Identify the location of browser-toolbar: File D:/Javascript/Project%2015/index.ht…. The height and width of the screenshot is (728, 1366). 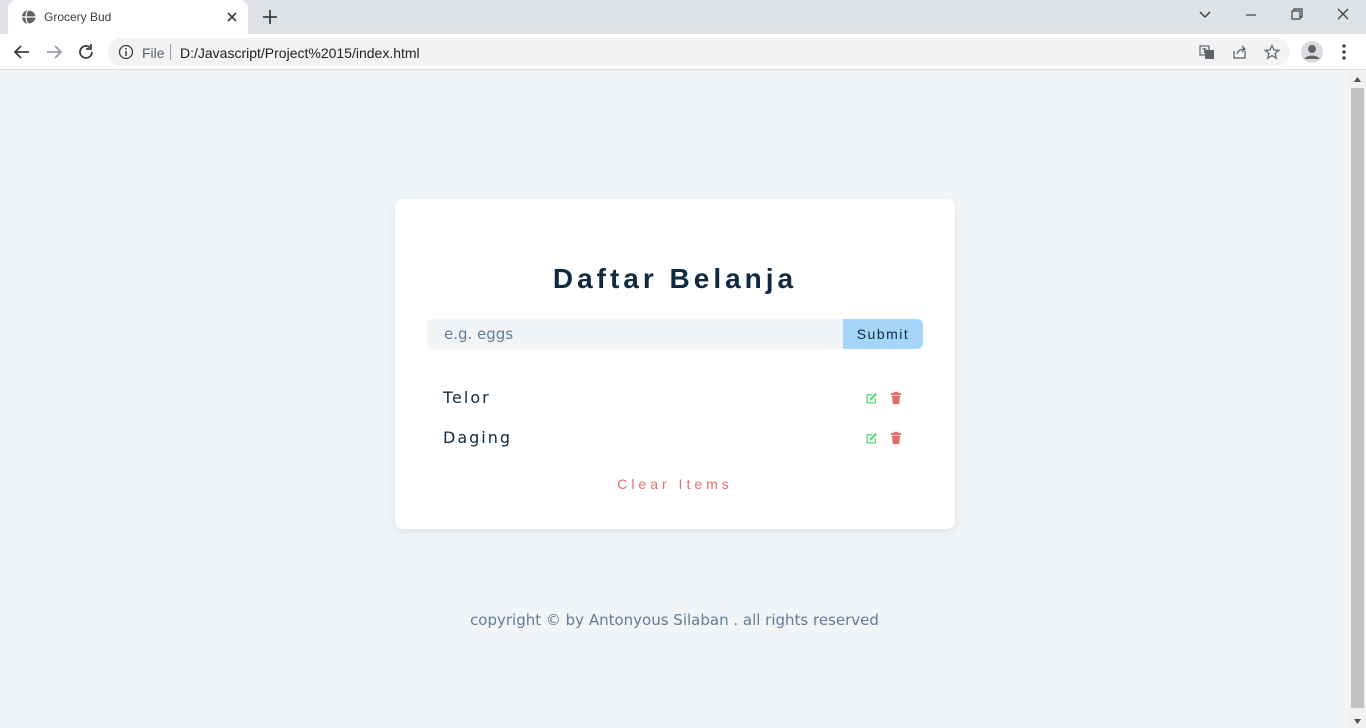
(683, 52).